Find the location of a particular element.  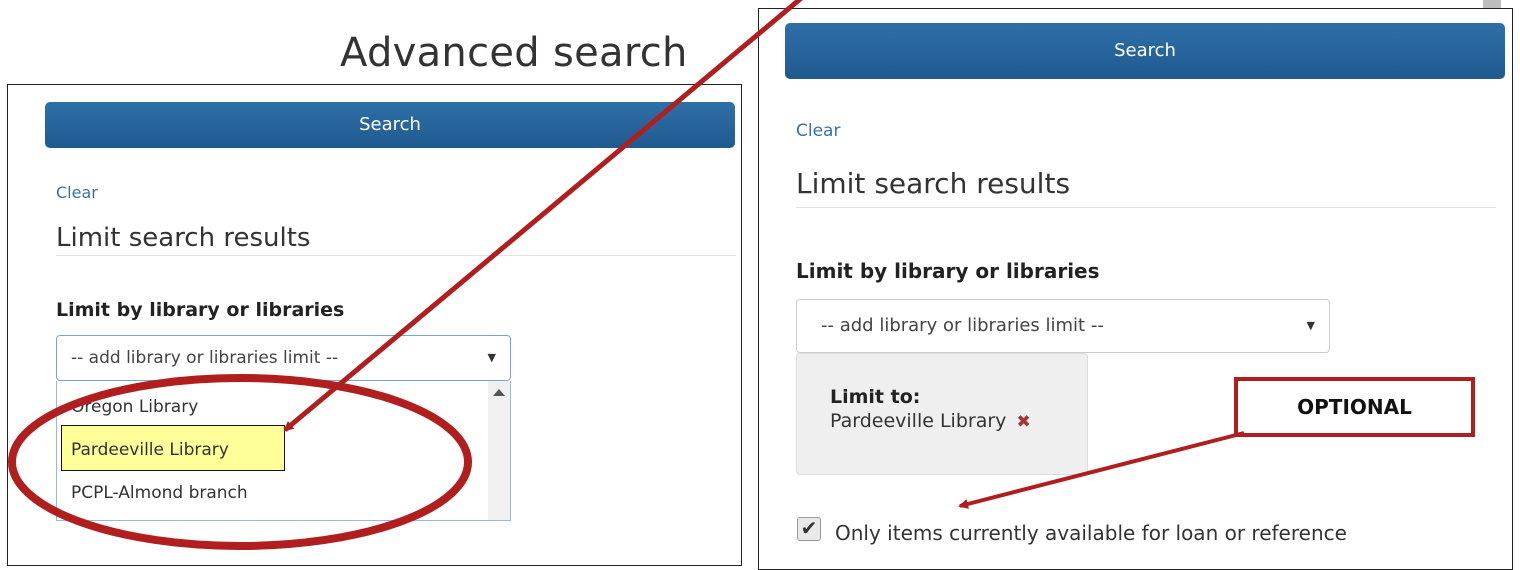

scroll-up-icon is located at coordinates (499, 392).